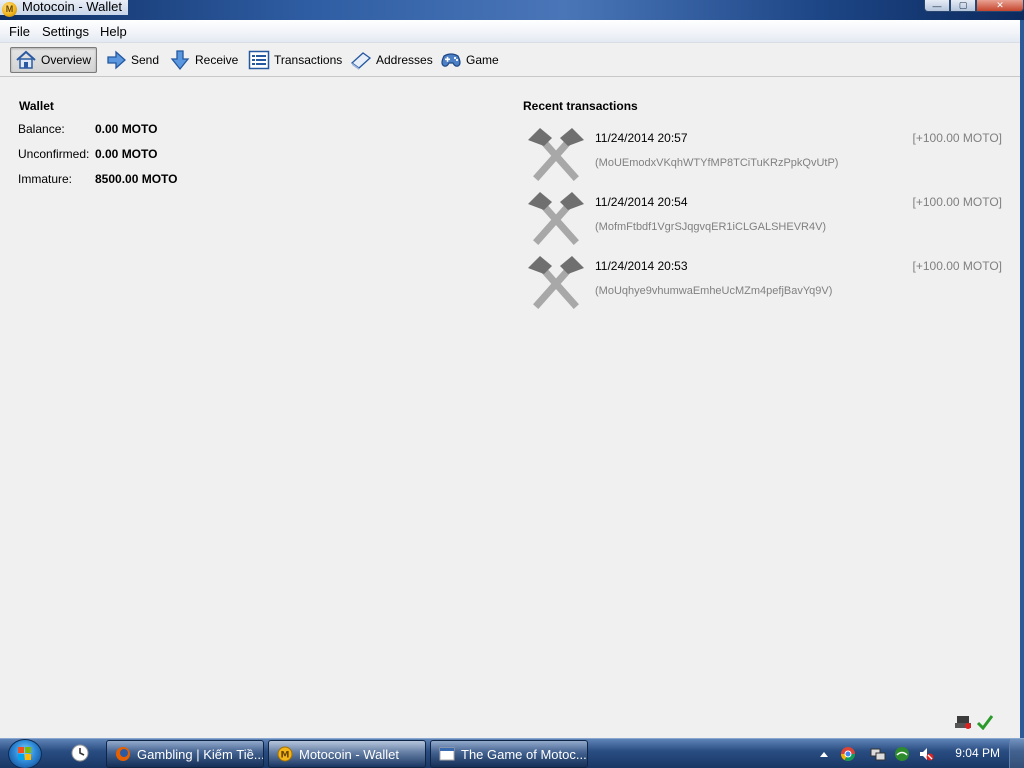  I want to click on immature-value: 8500.00 MOTO, so click(136, 179).